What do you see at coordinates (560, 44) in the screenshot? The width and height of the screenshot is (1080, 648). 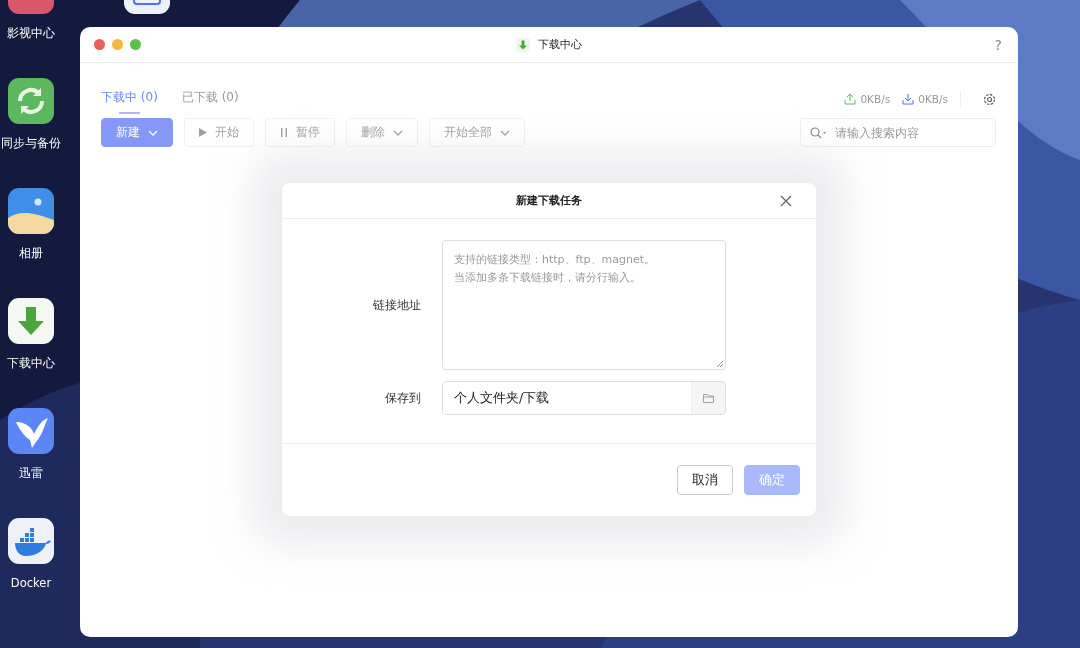 I see `window-title: 下载中心` at bounding box center [560, 44].